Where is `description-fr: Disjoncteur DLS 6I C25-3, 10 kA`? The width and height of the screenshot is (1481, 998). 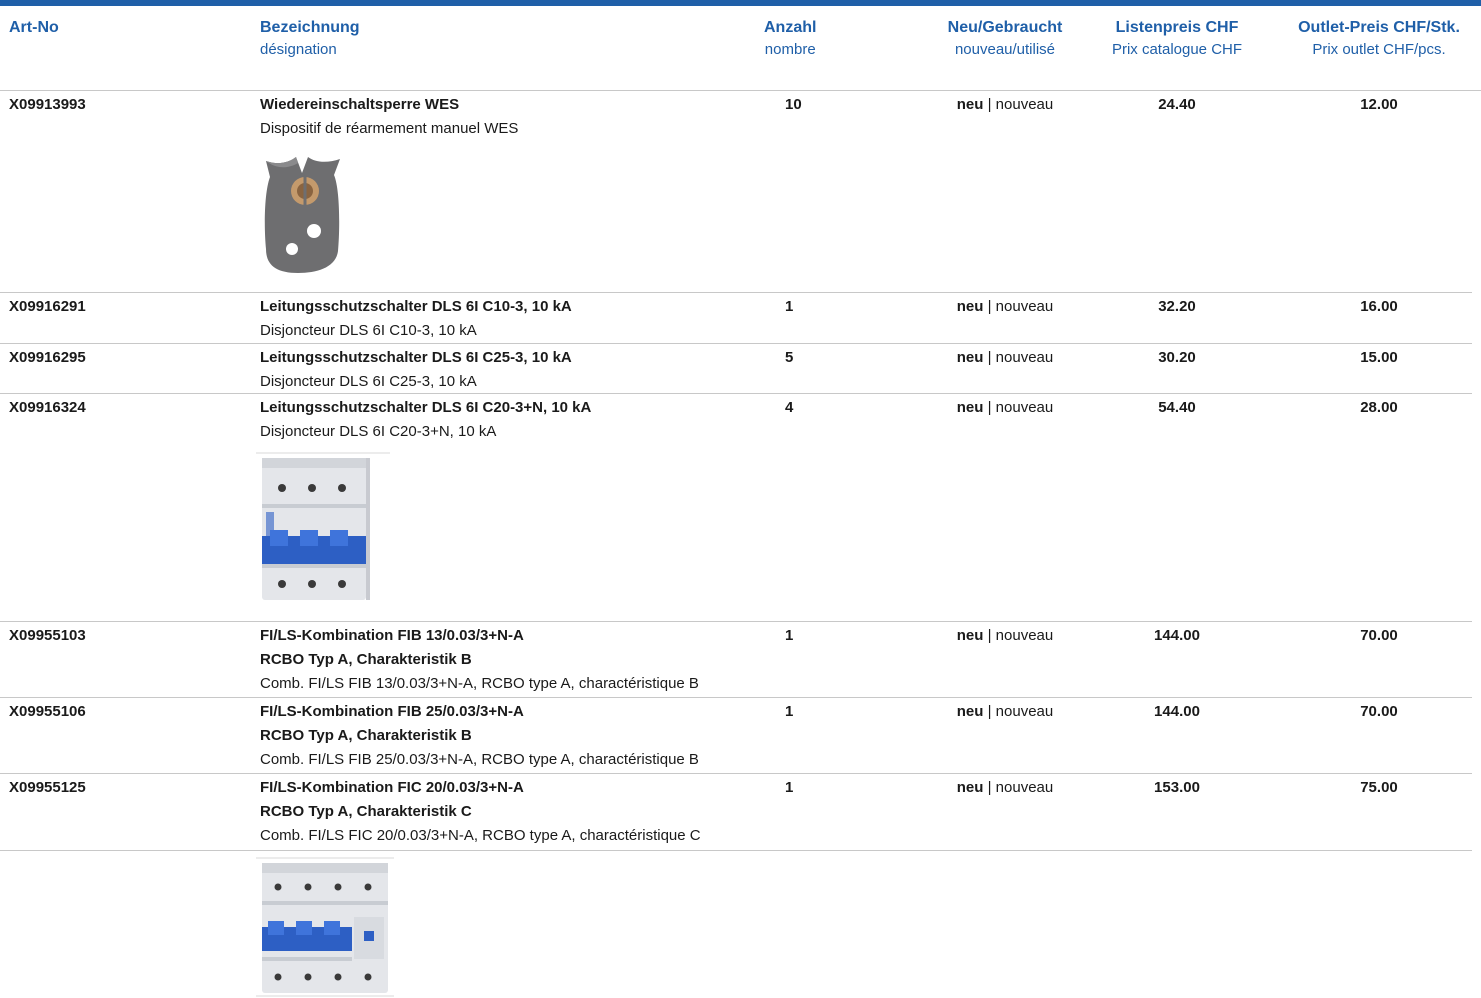
description-fr: Disjoncteur DLS 6I C25-3, 10 kA is located at coordinates (368, 381).